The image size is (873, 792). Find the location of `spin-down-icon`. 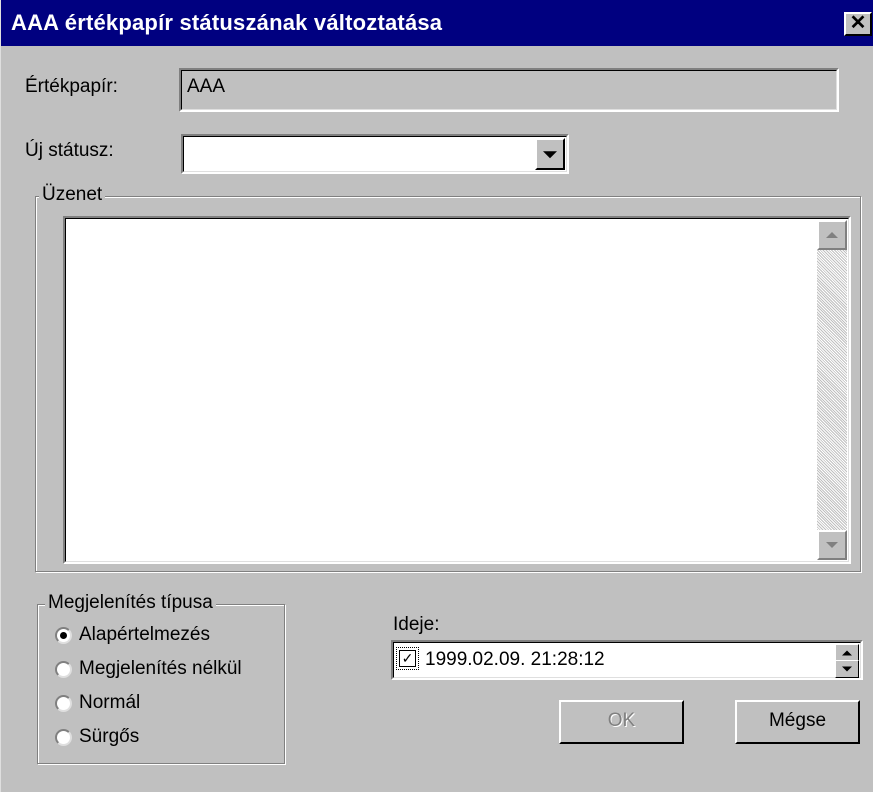

spin-down-icon is located at coordinates (847, 669).